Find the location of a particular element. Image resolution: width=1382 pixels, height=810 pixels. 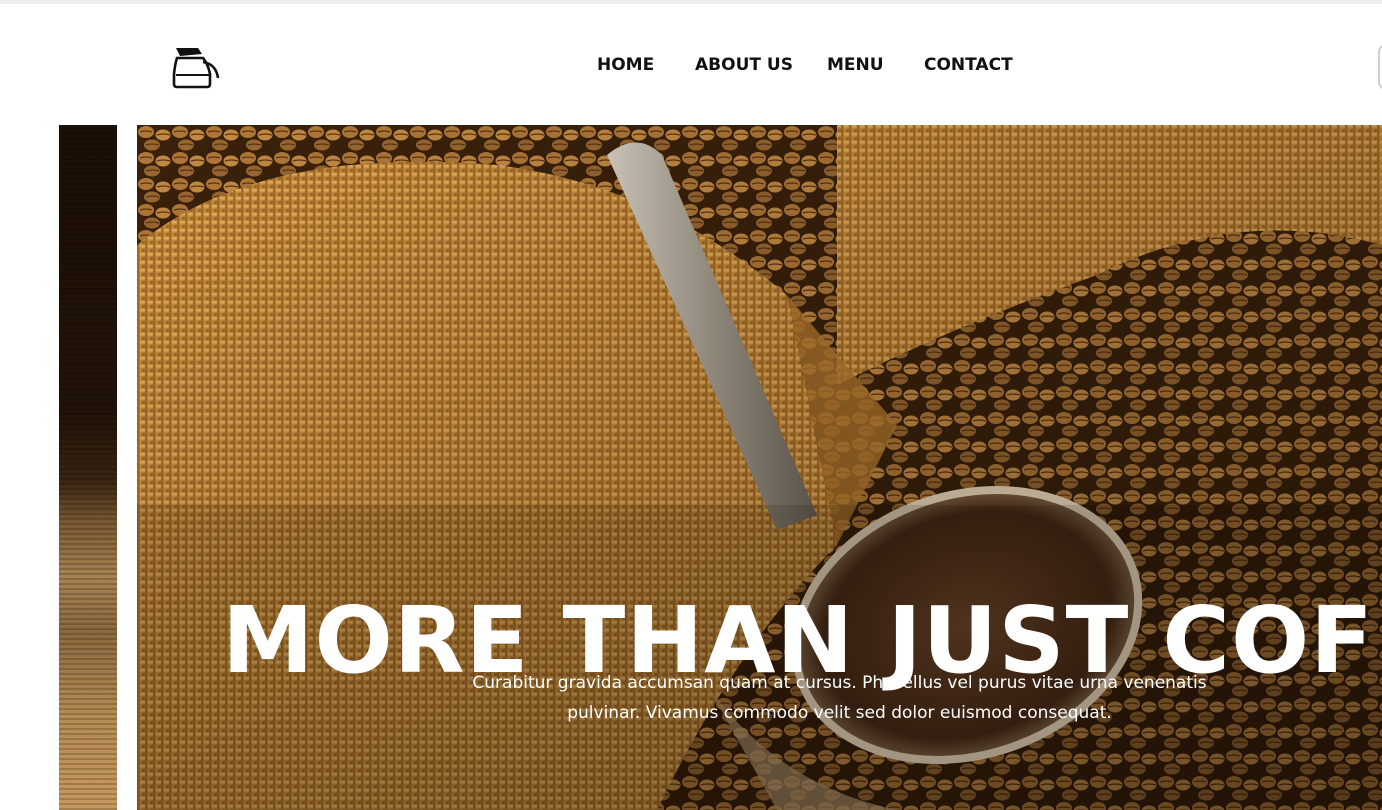

nav-home-link: HOME is located at coordinates (625, 65).